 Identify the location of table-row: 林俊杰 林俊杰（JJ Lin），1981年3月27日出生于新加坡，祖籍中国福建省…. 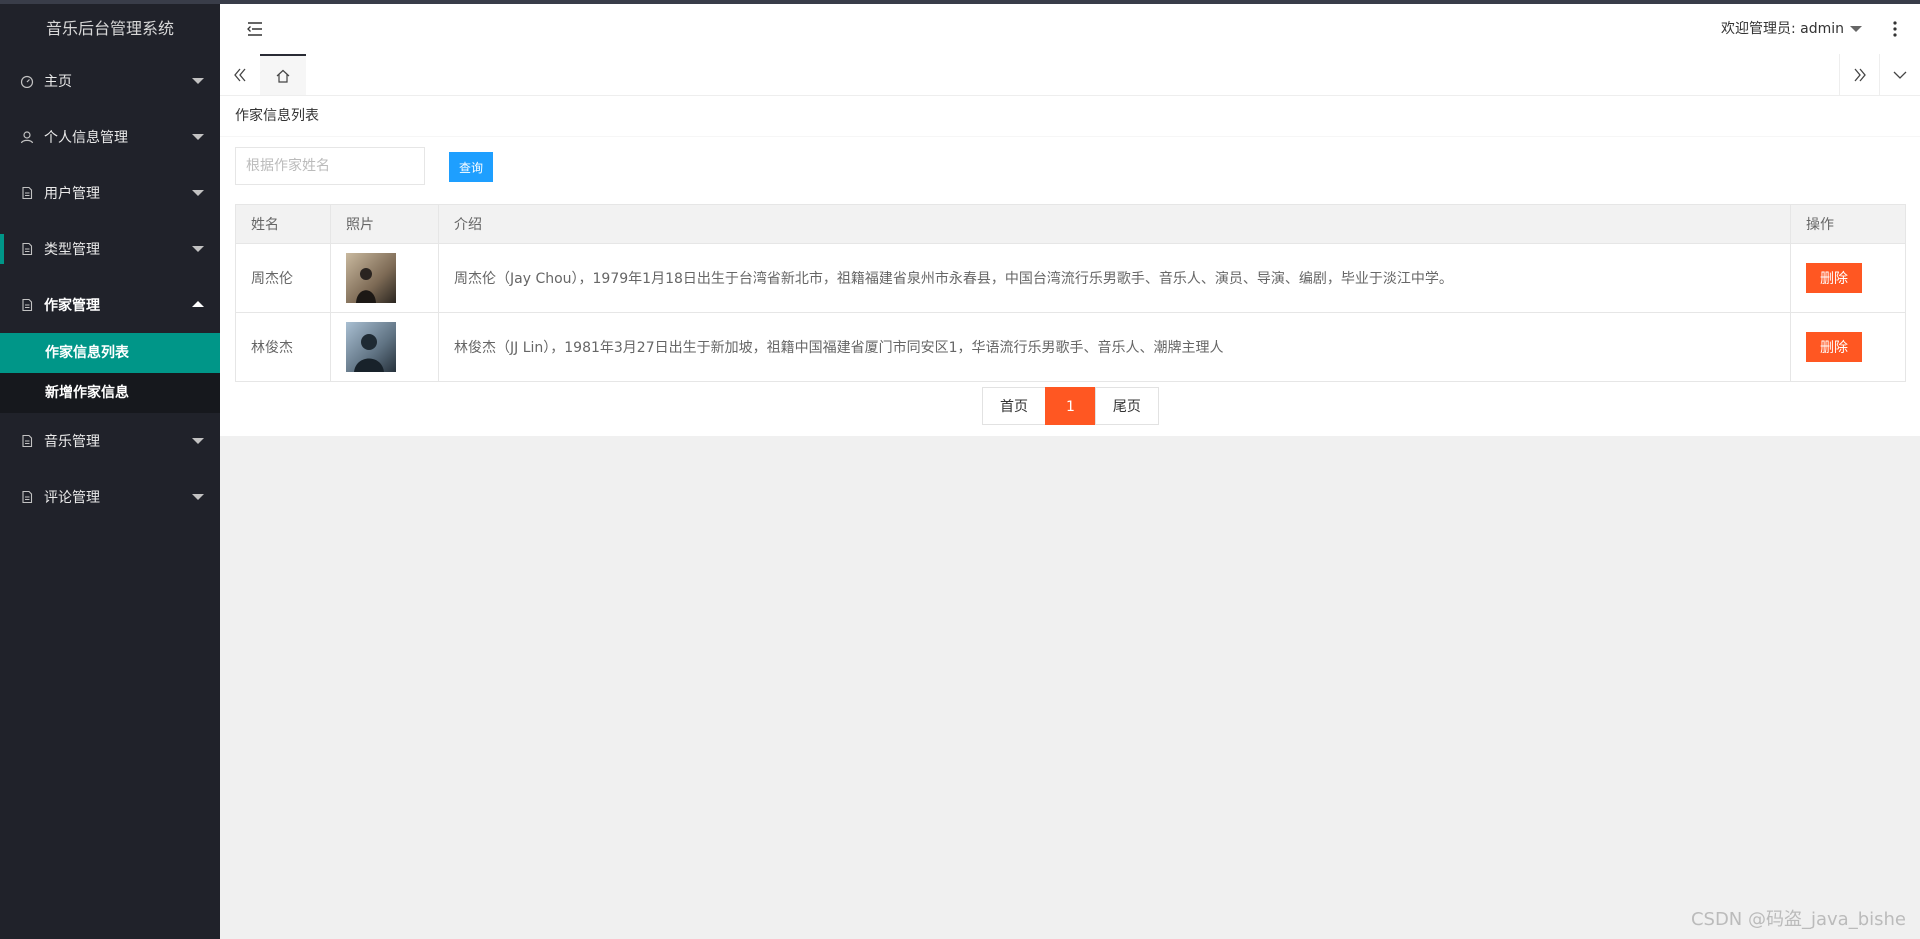
(1070, 347).